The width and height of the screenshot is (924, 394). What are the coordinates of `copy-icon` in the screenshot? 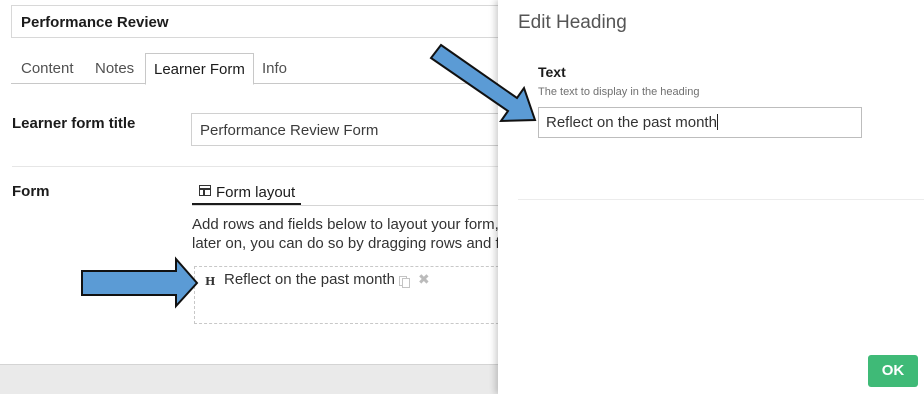 It's located at (404, 282).